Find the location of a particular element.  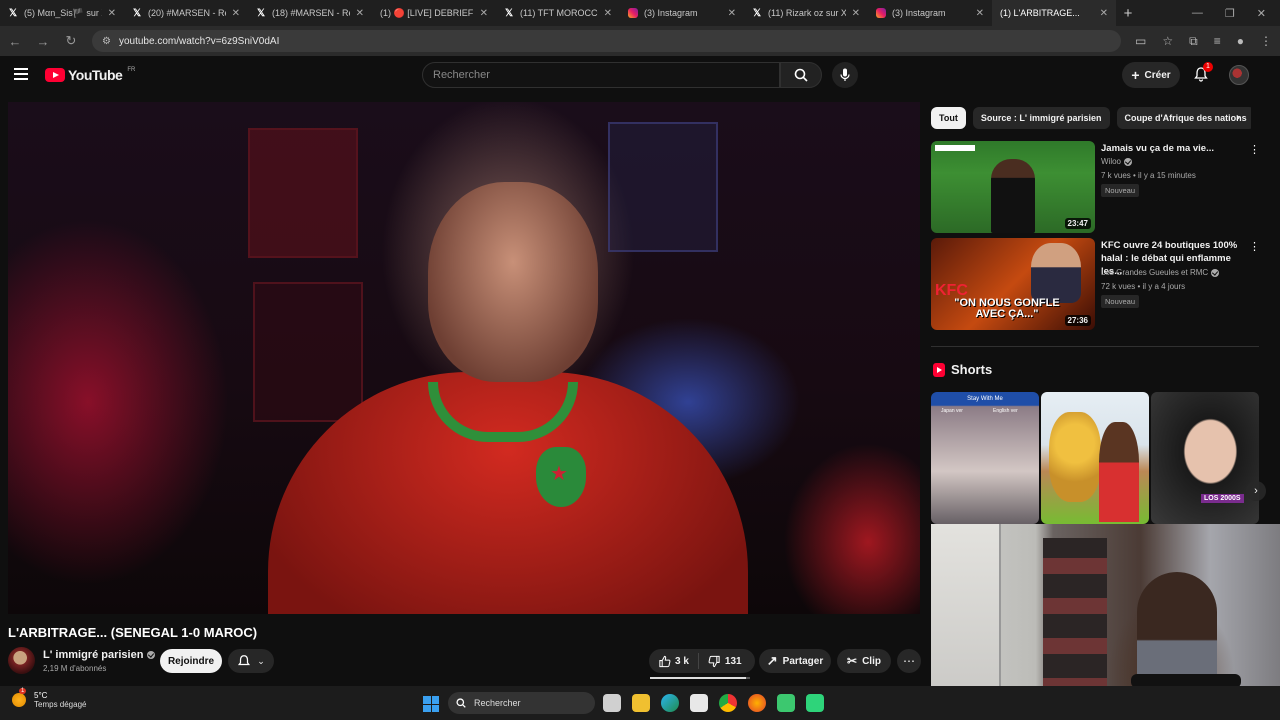

chevron-down-icon: ⌄ is located at coordinates (261, 660).